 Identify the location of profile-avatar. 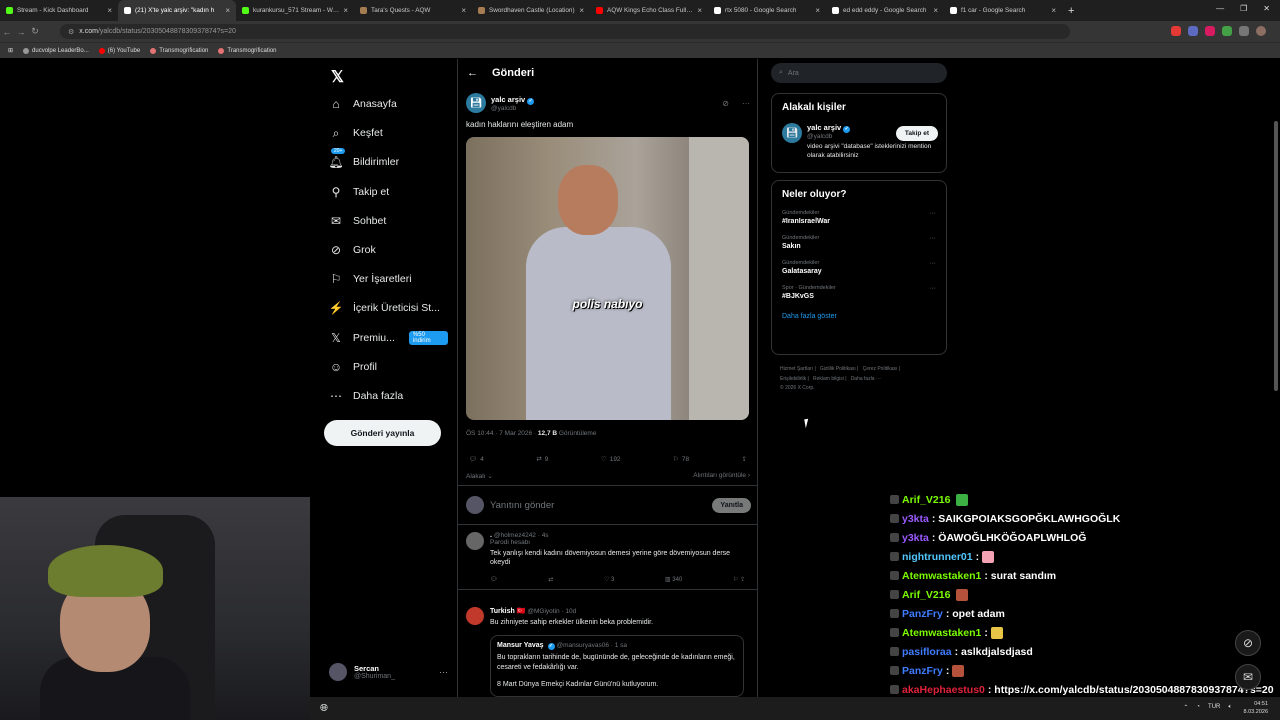
(1261, 31).